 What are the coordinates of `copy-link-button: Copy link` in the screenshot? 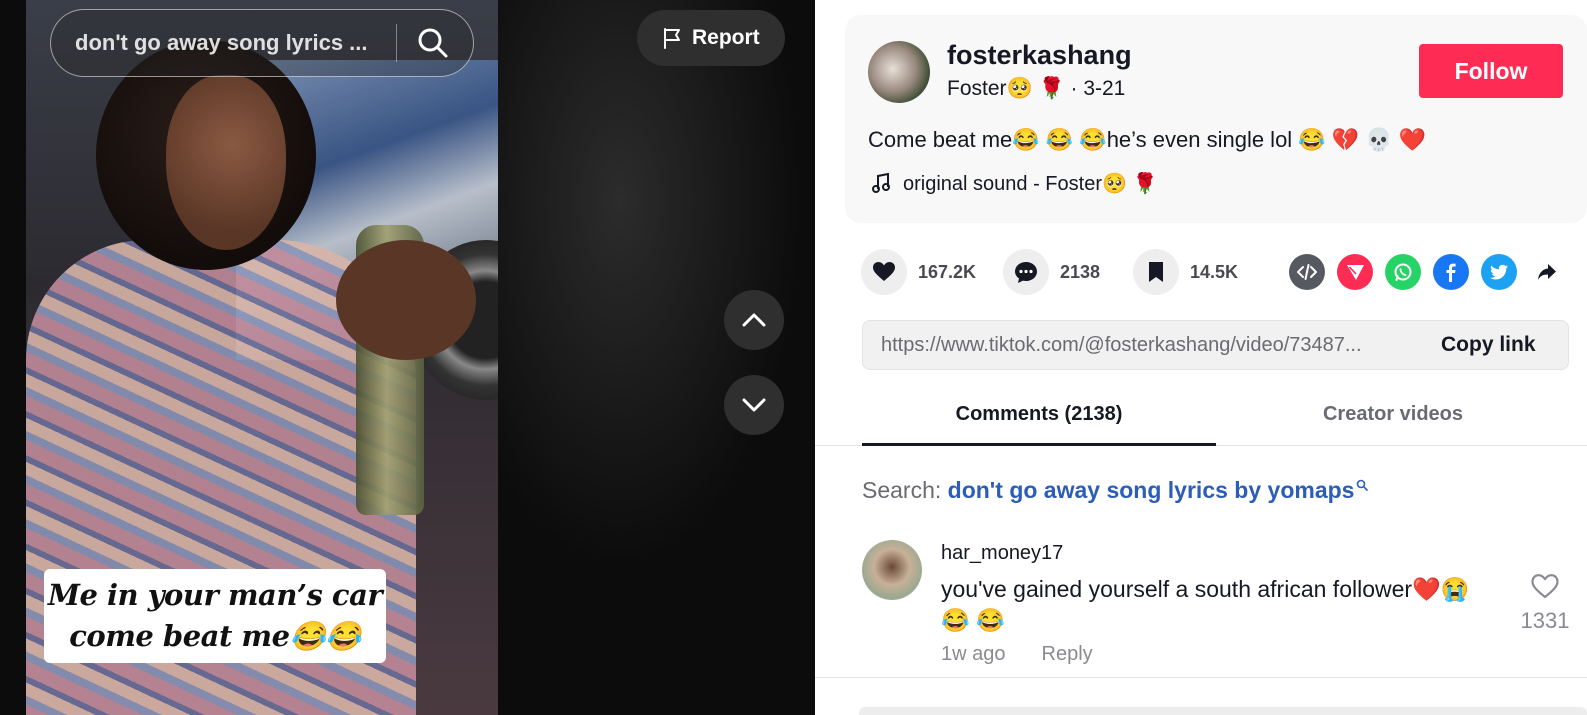 It's located at (1488, 345).